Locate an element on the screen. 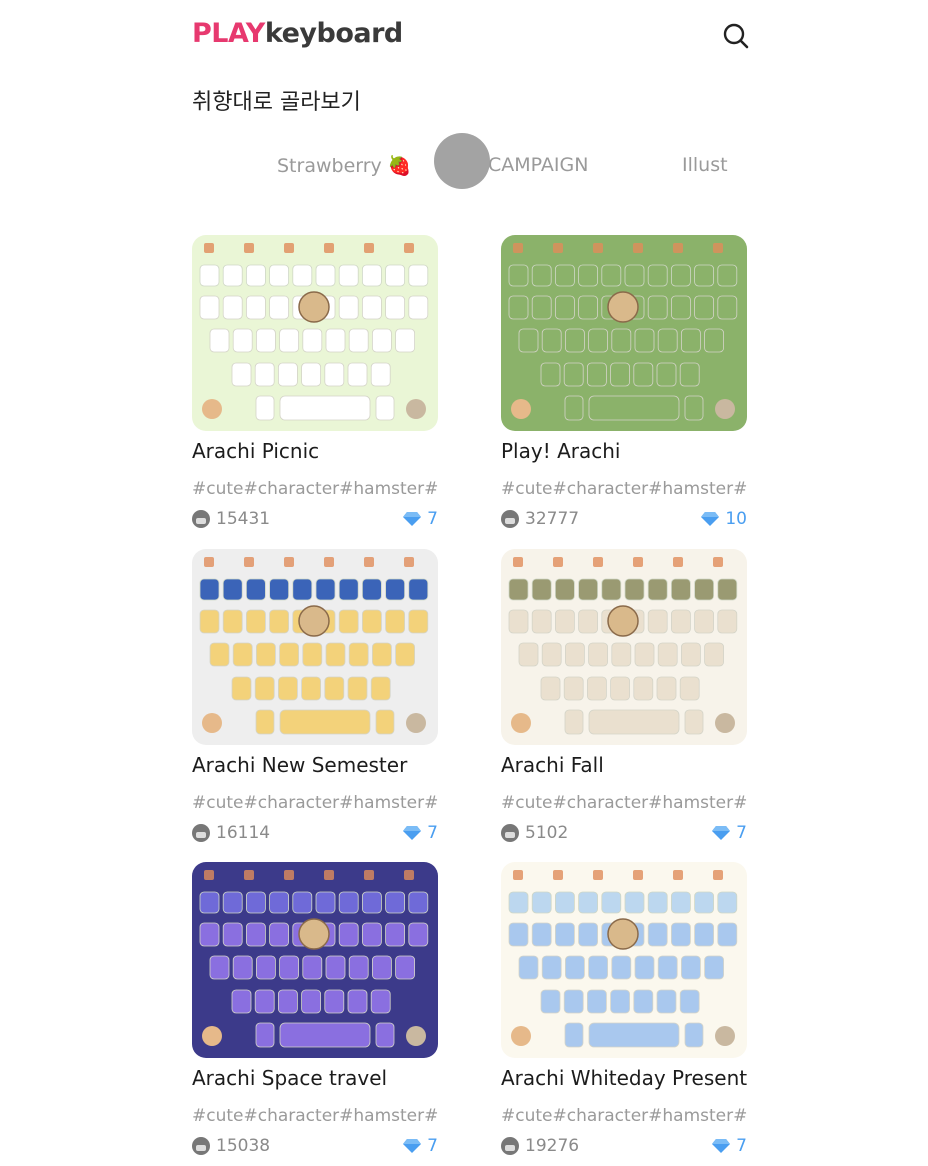  search-icon is located at coordinates (736, 36).